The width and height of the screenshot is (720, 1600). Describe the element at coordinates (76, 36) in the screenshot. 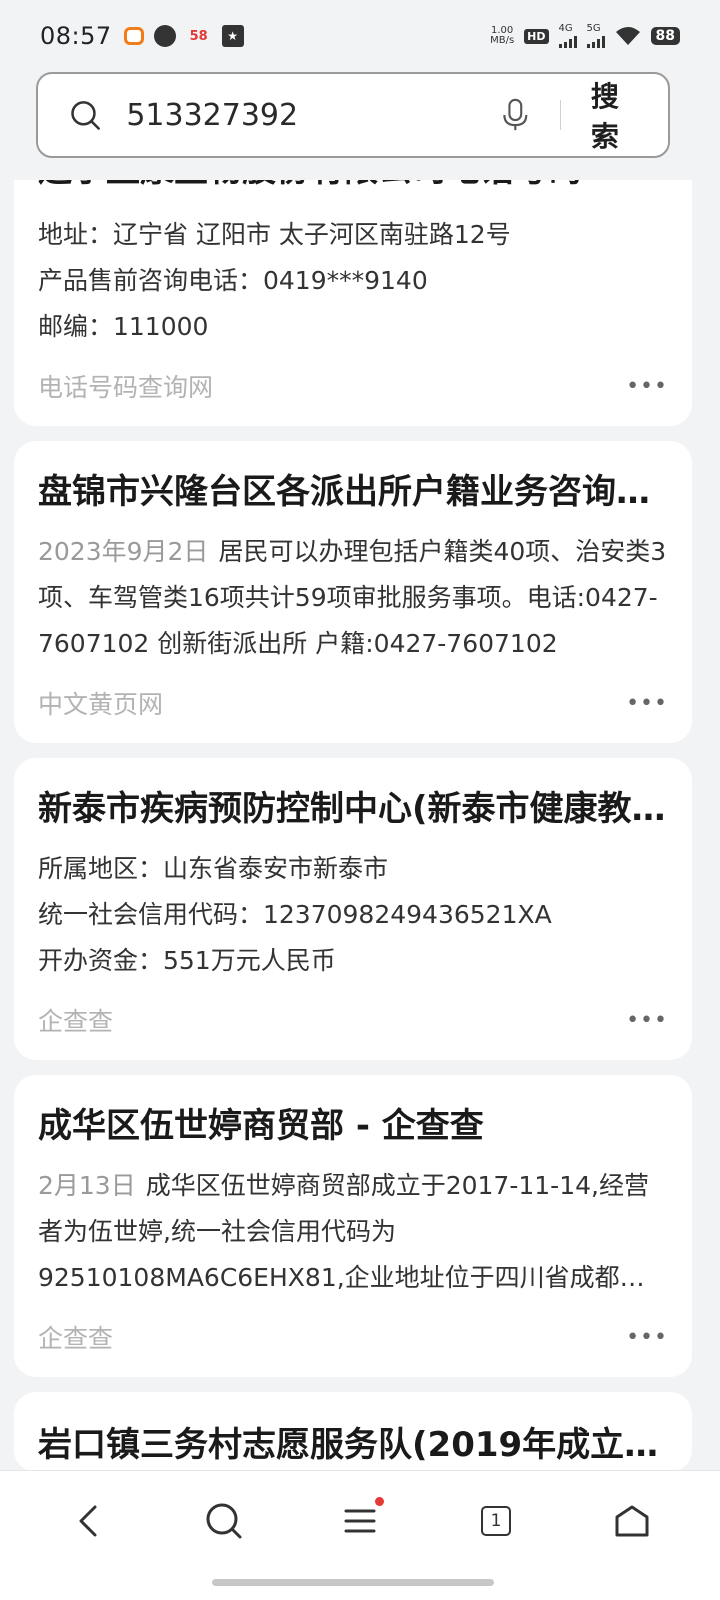

I see `status-time: 08:57` at that location.